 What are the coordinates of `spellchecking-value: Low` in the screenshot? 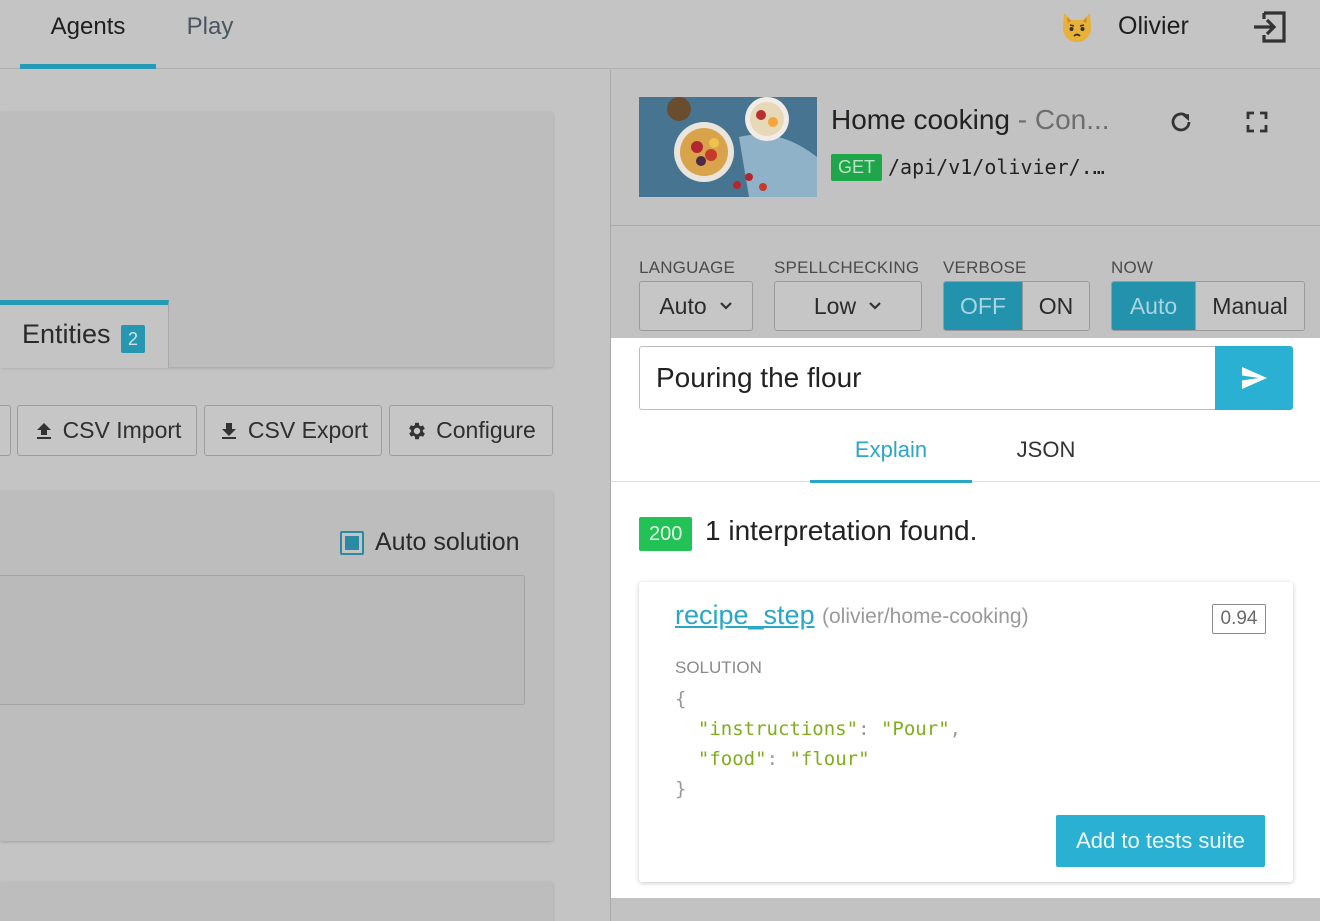 It's located at (835, 305).